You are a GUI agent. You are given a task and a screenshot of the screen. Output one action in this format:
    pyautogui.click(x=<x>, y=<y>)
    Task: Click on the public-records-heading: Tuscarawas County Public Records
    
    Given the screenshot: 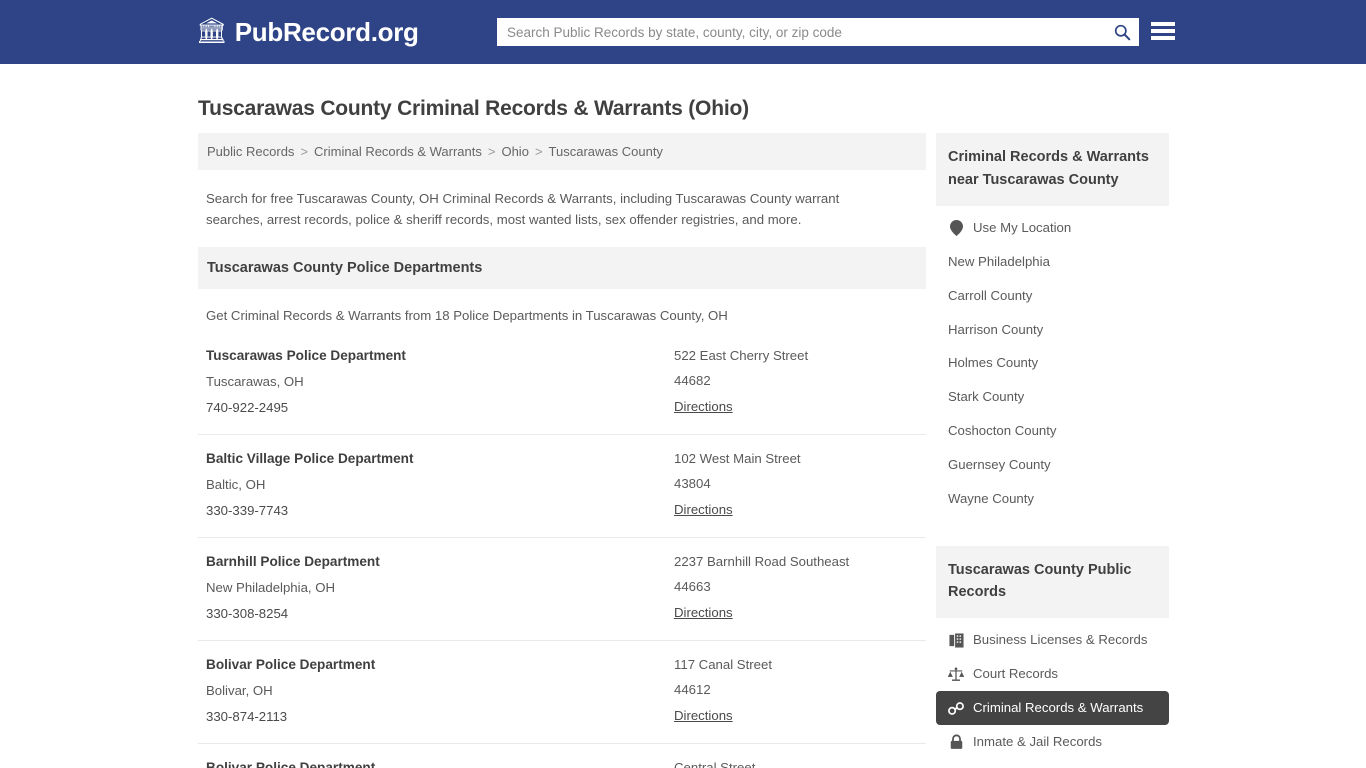 What is the action you would take?
    pyautogui.click(x=1052, y=582)
    